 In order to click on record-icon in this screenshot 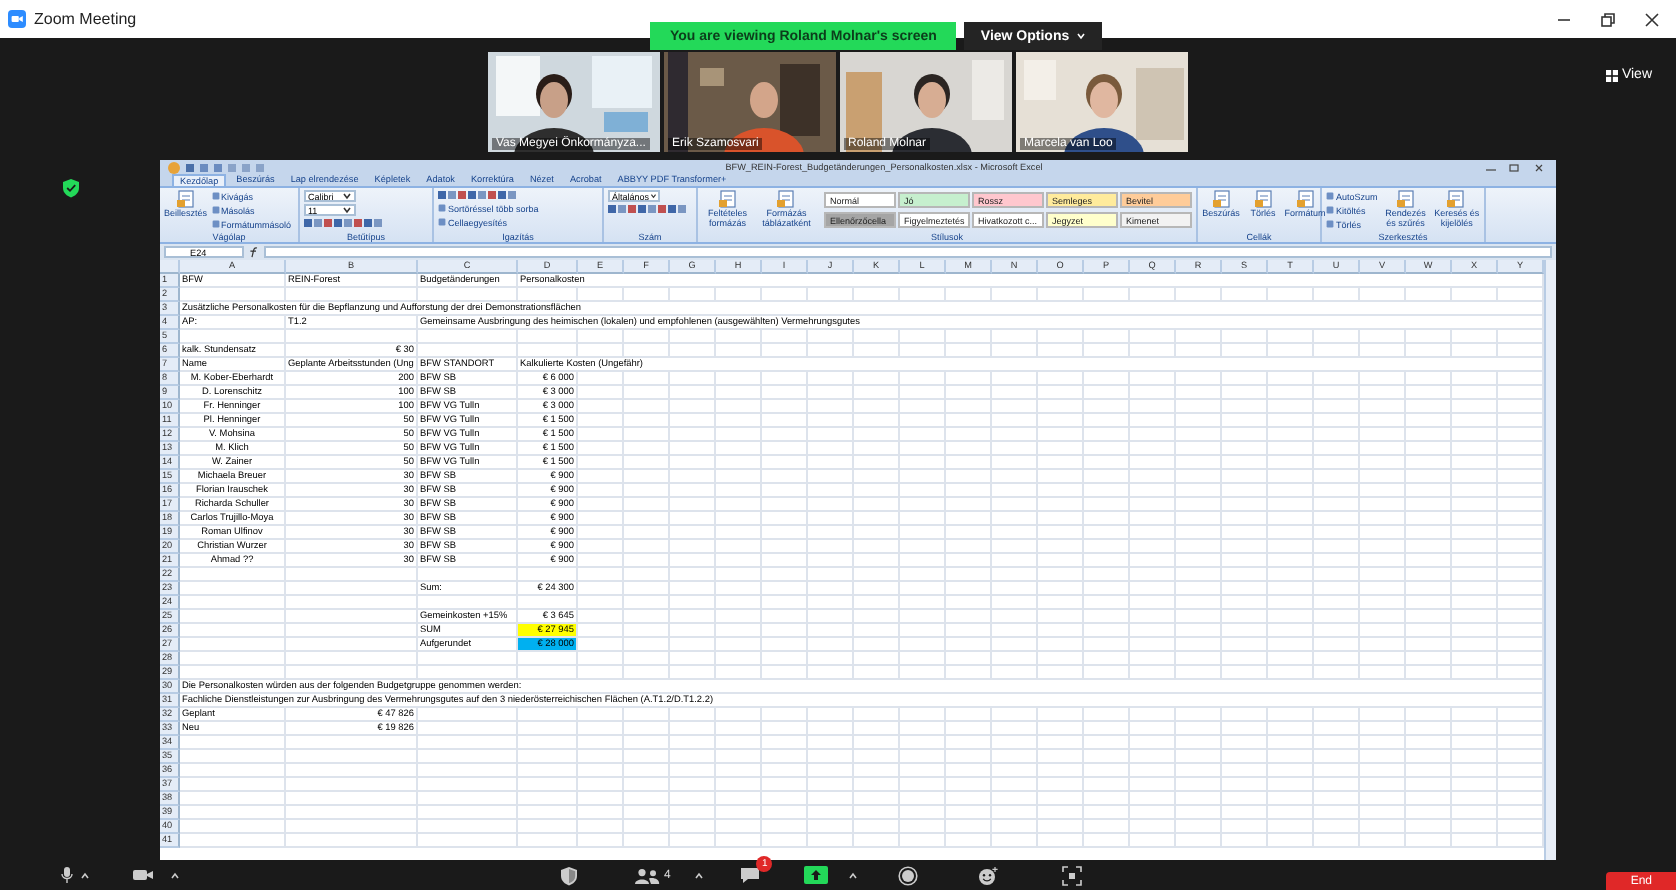, I will do `click(908, 875)`.